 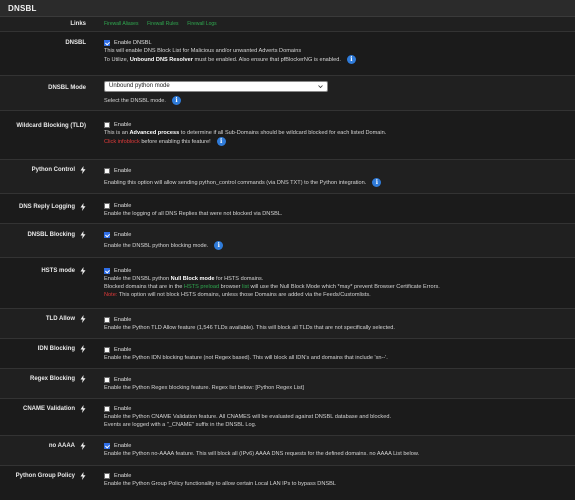 I want to click on python-control-checkbox, so click(x=107, y=171).